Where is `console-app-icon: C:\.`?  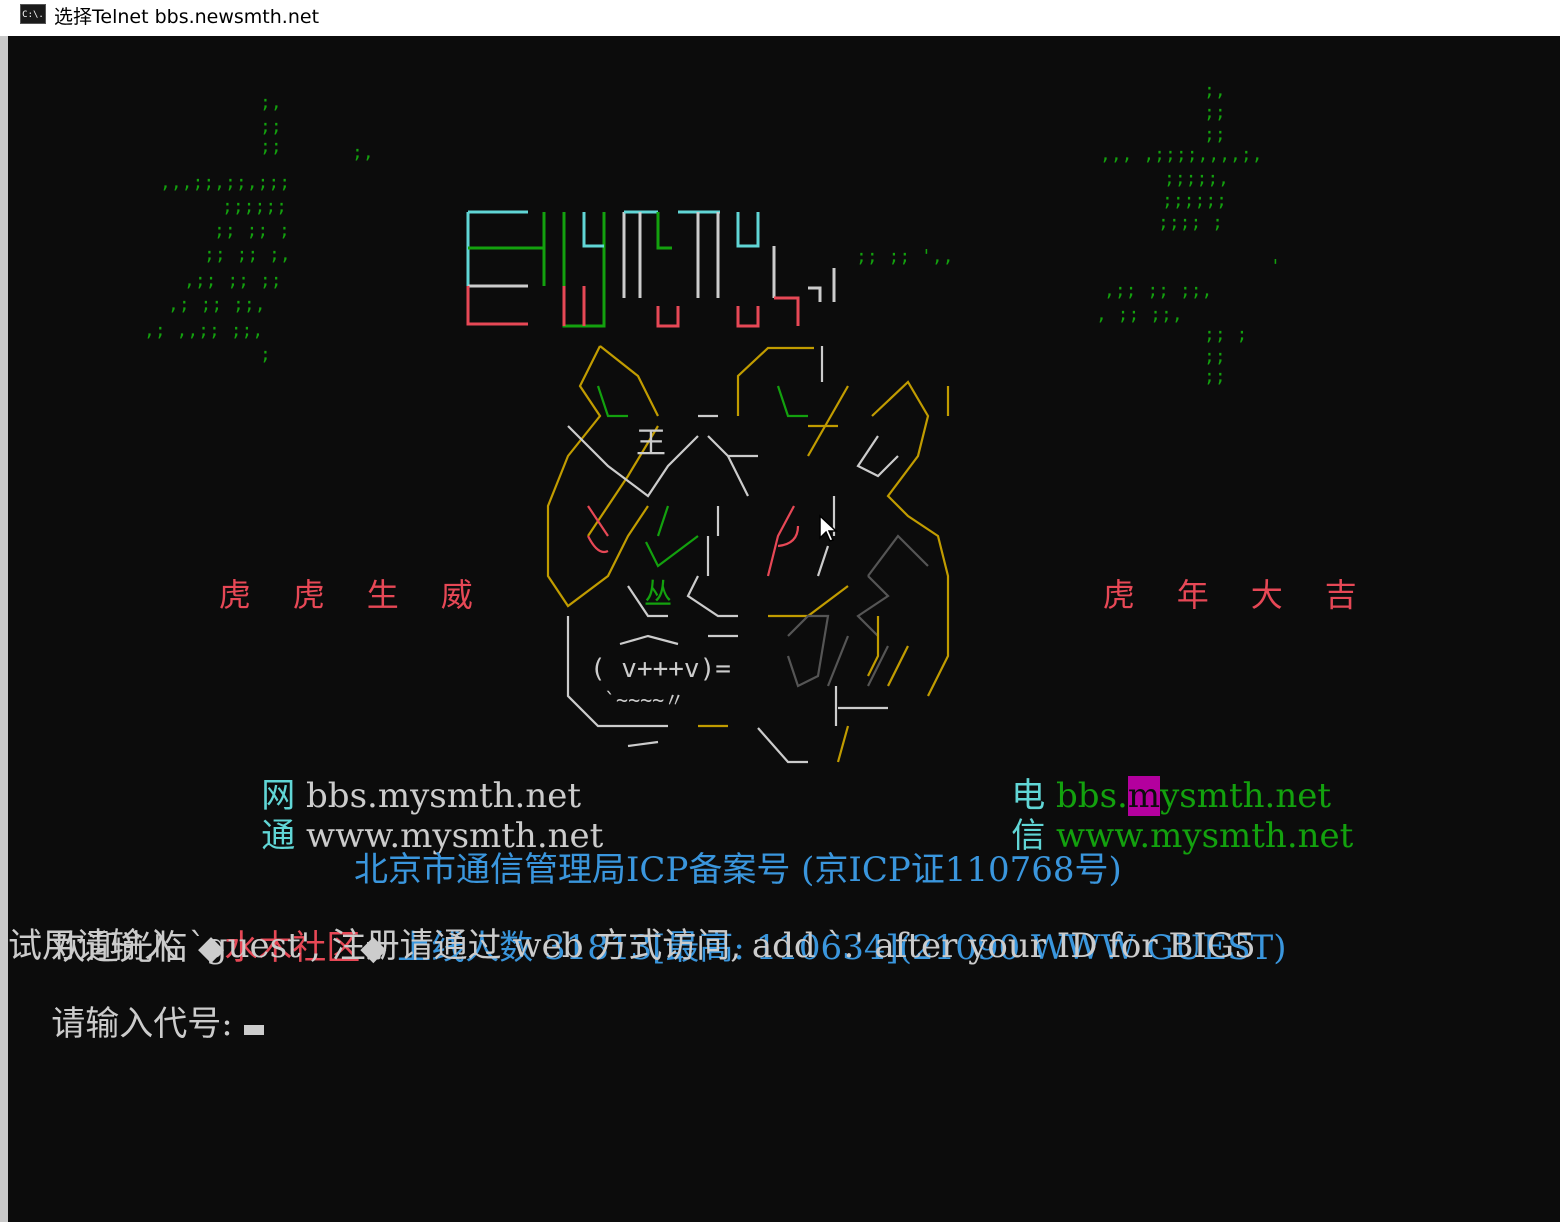 console-app-icon: C:\. is located at coordinates (33, 14).